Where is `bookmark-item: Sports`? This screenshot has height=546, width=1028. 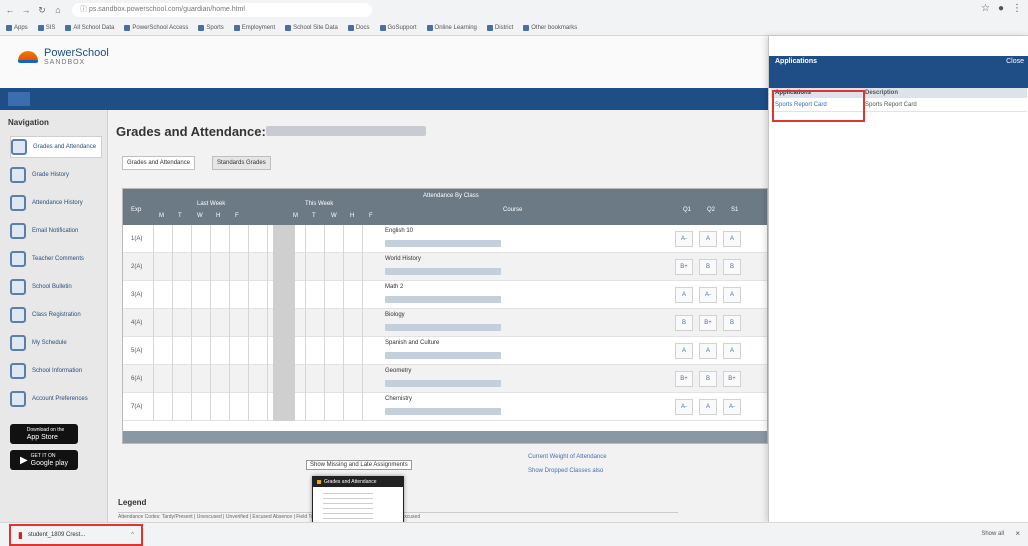
bookmark-item: Sports is located at coordinates (211, 28).